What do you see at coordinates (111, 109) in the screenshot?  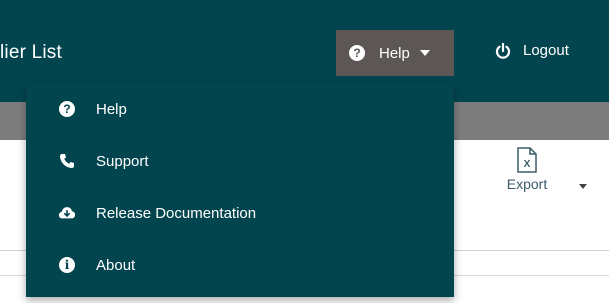 I see `menu-item-label: Help` at bounding box center [111, 109].